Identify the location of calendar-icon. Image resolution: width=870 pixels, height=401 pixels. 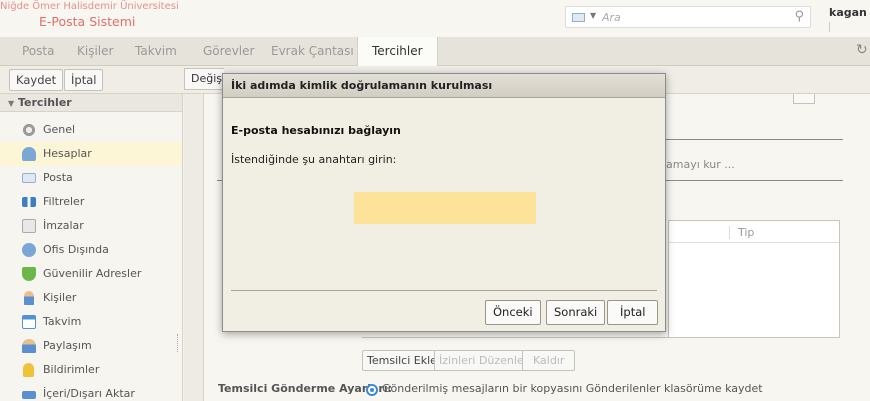
(29, 322).